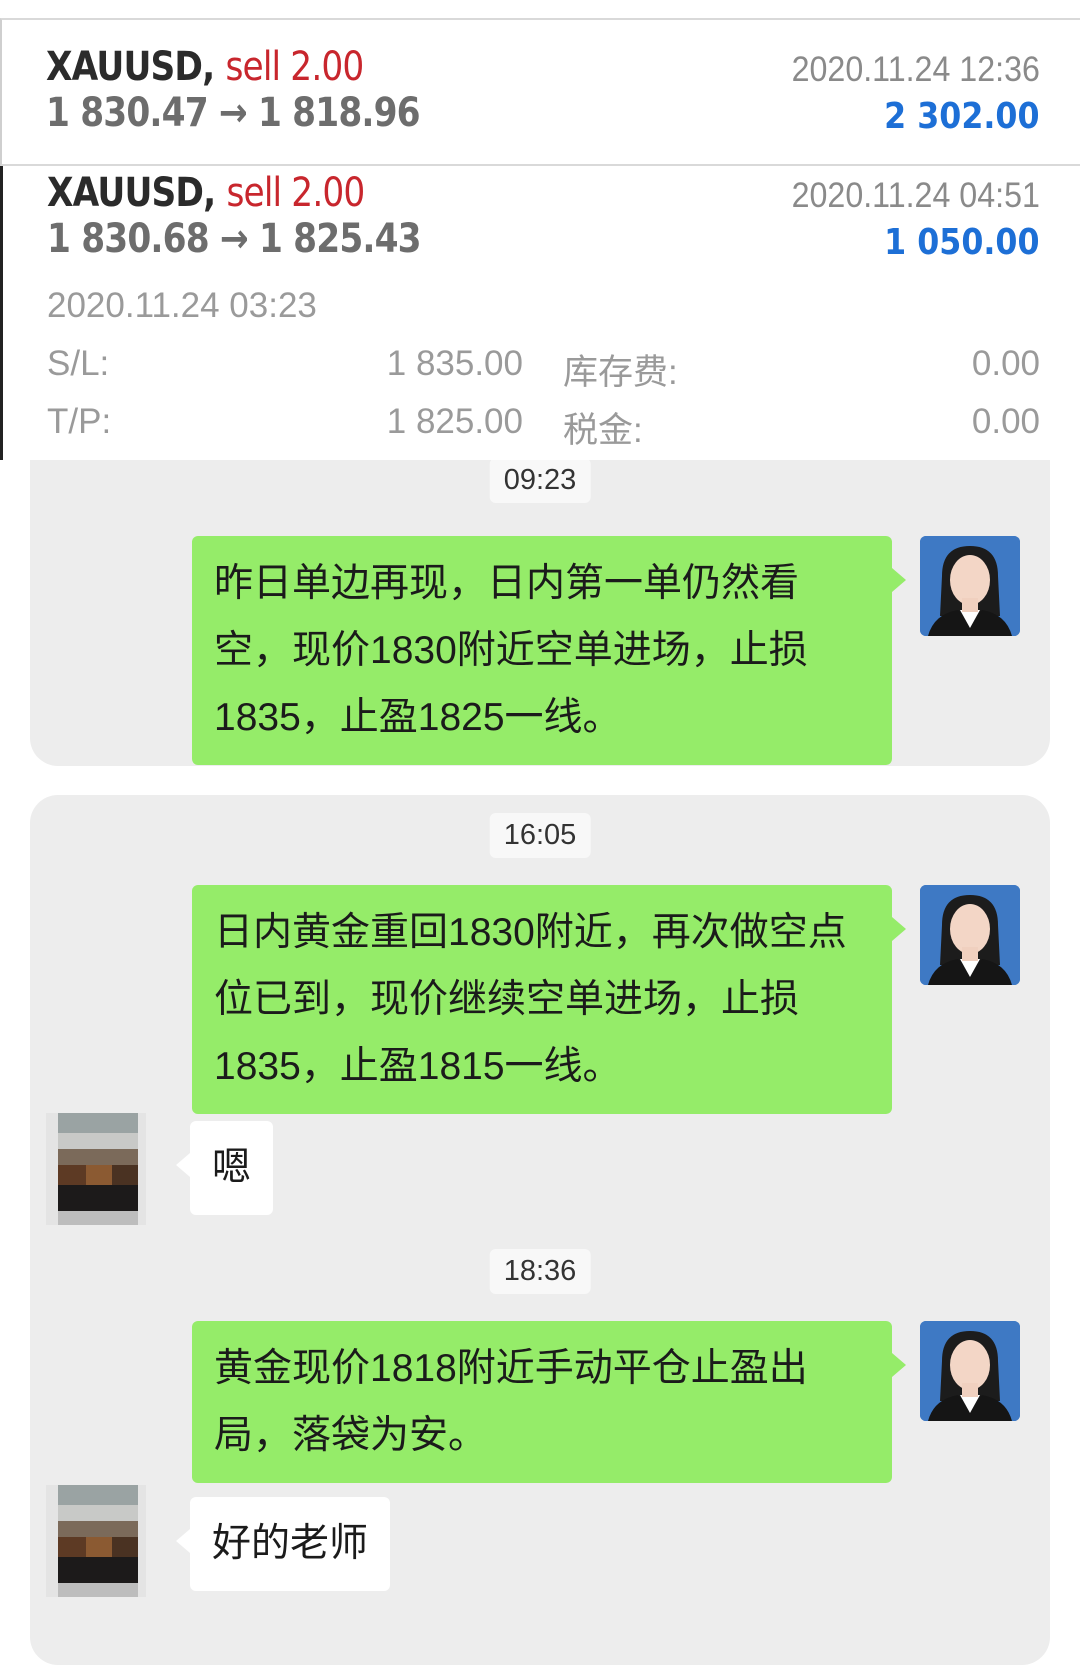  Describe the element at coordinates (1005, 363) in the screenshot. I see `swap-value: 0.00` at that location.